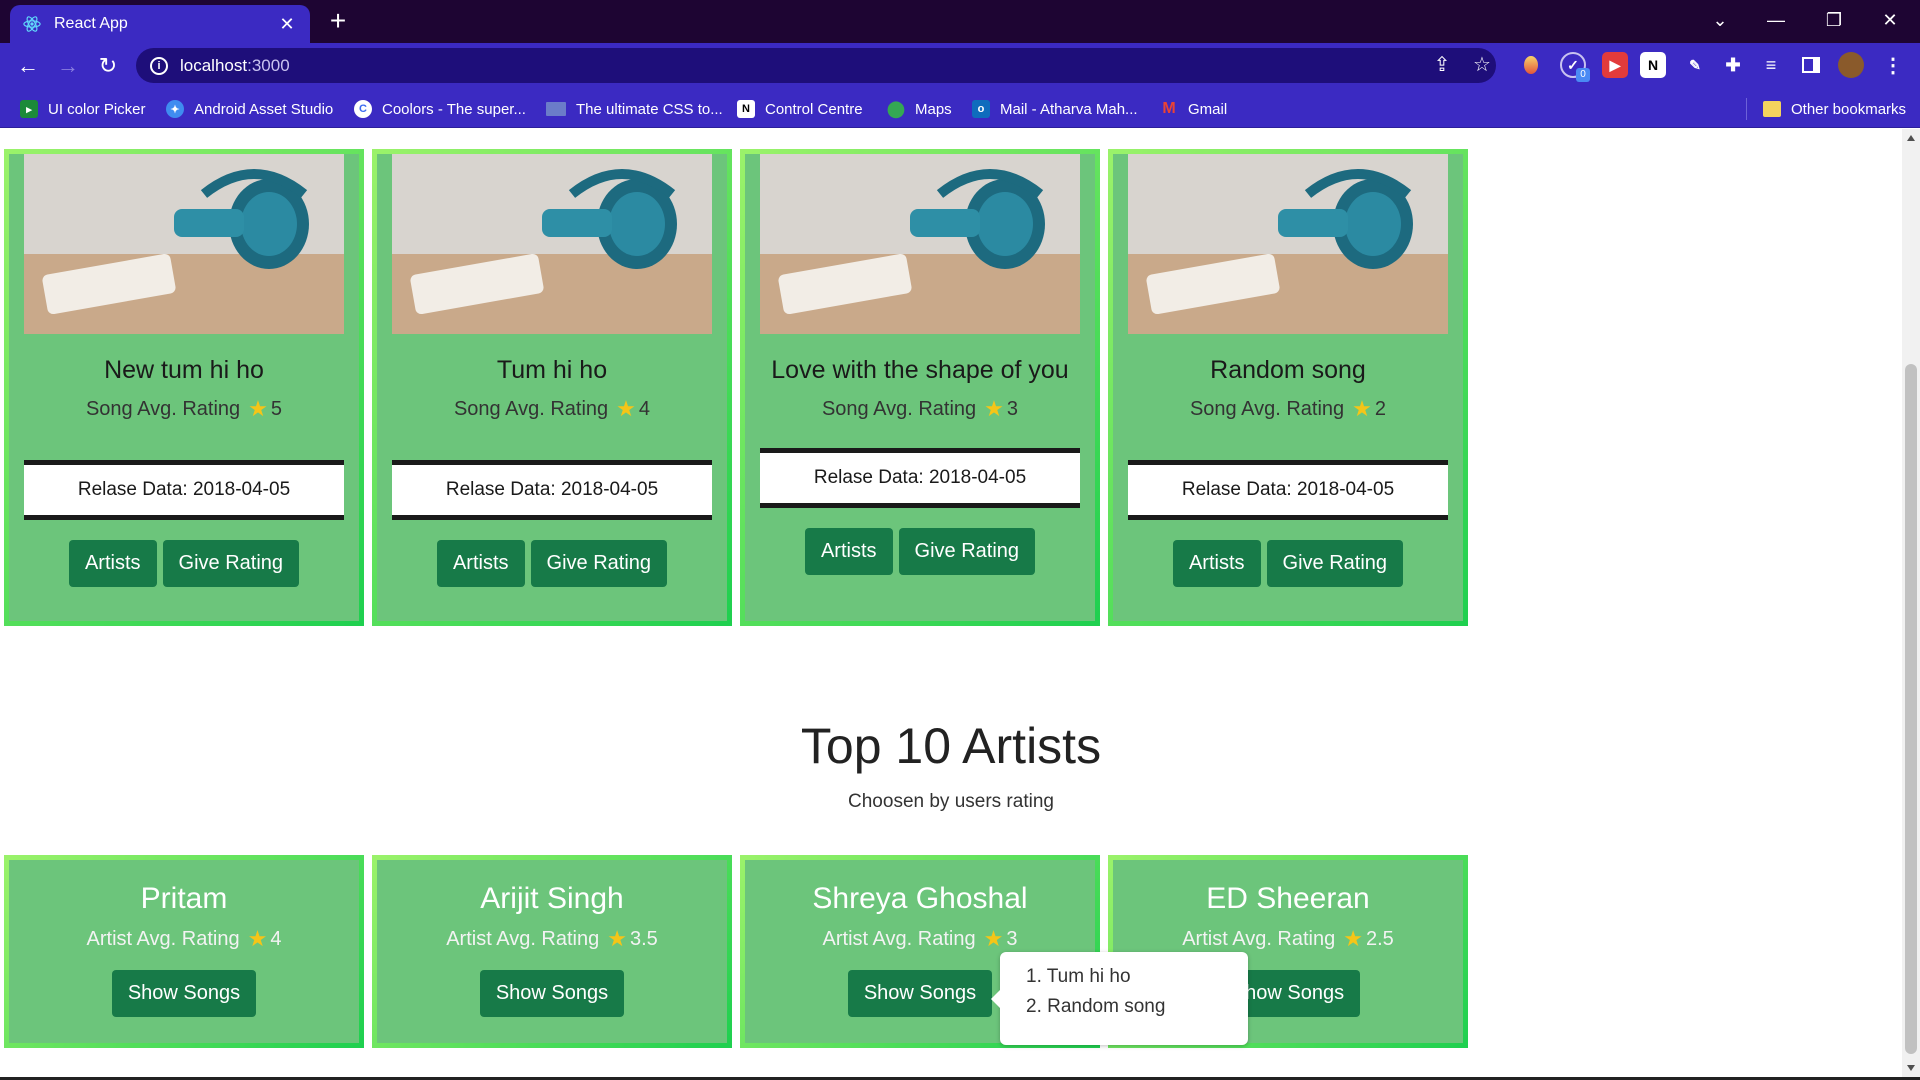 This screenshot has width=1920, height=1080. What do you see at coordinates (1834, 20) in the screenshot?
I see `restore-window-button: ❐` at bounding box center [1834, 20].